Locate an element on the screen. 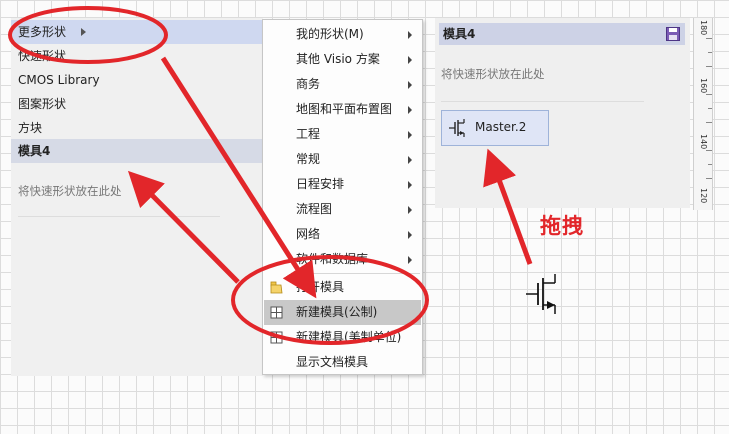  menu-item-open-stencil: 打开模具 is located at coordinates (342, 287).